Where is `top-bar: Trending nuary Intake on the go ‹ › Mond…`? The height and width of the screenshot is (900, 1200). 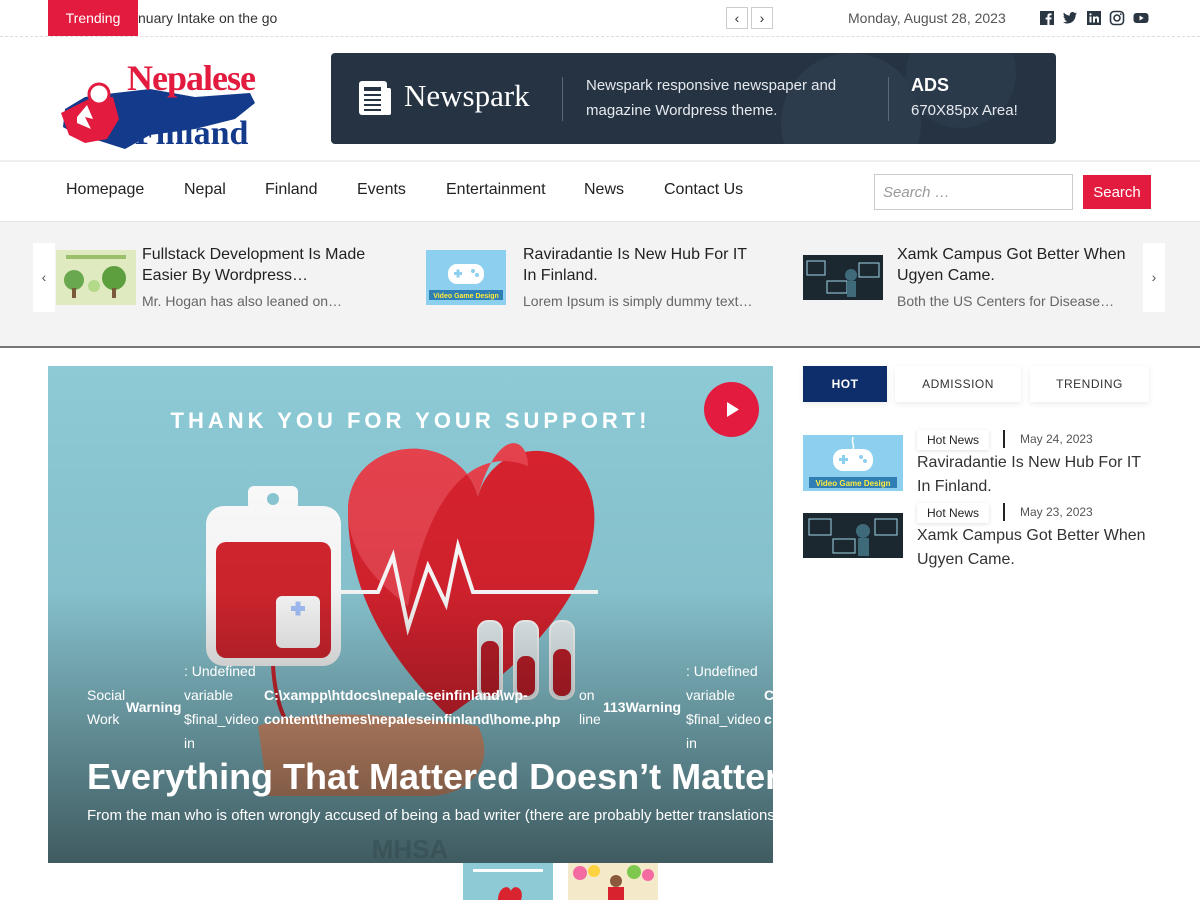 top-bar: Trending nuary Intake on the go ‹ › Mond… is located at coordinates (600, 18).